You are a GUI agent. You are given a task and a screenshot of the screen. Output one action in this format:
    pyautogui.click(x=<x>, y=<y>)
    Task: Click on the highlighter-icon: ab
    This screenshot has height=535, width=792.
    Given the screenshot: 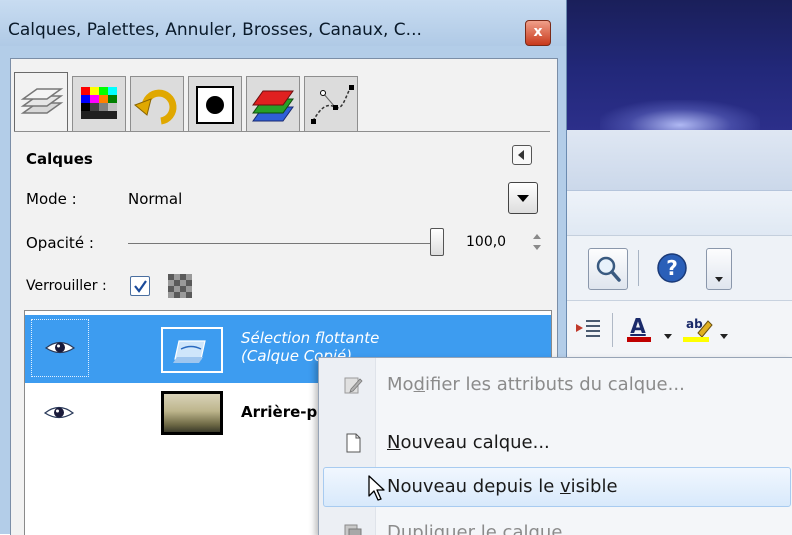 What is the action you would take?
    pyautogui.click(x=698, y=329)
    